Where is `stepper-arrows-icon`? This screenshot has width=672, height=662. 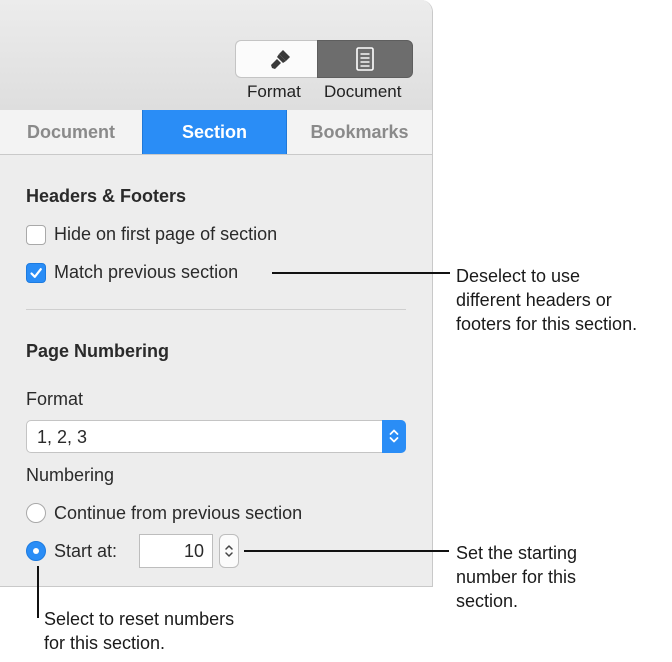 stepper-arrows-icon is located at coordinates (229, 551).